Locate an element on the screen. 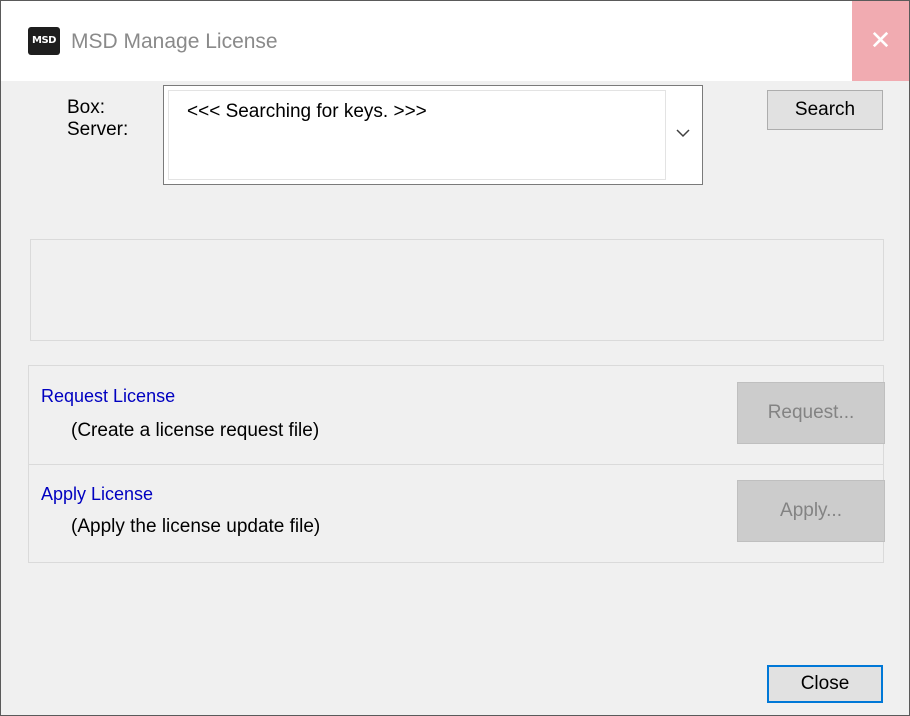  server-combobox: <<< Searching for keys. >>> is located at coordinates (433, 135).